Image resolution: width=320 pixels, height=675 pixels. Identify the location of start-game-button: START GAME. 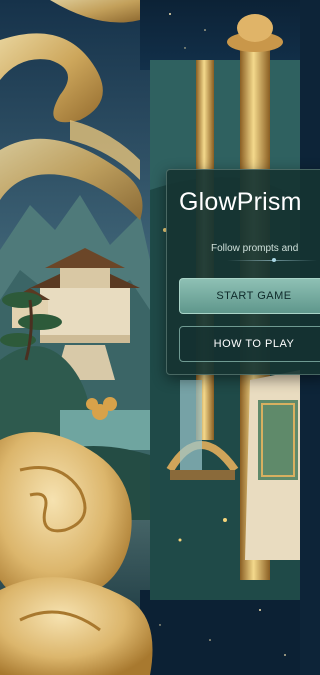
(249, 296).